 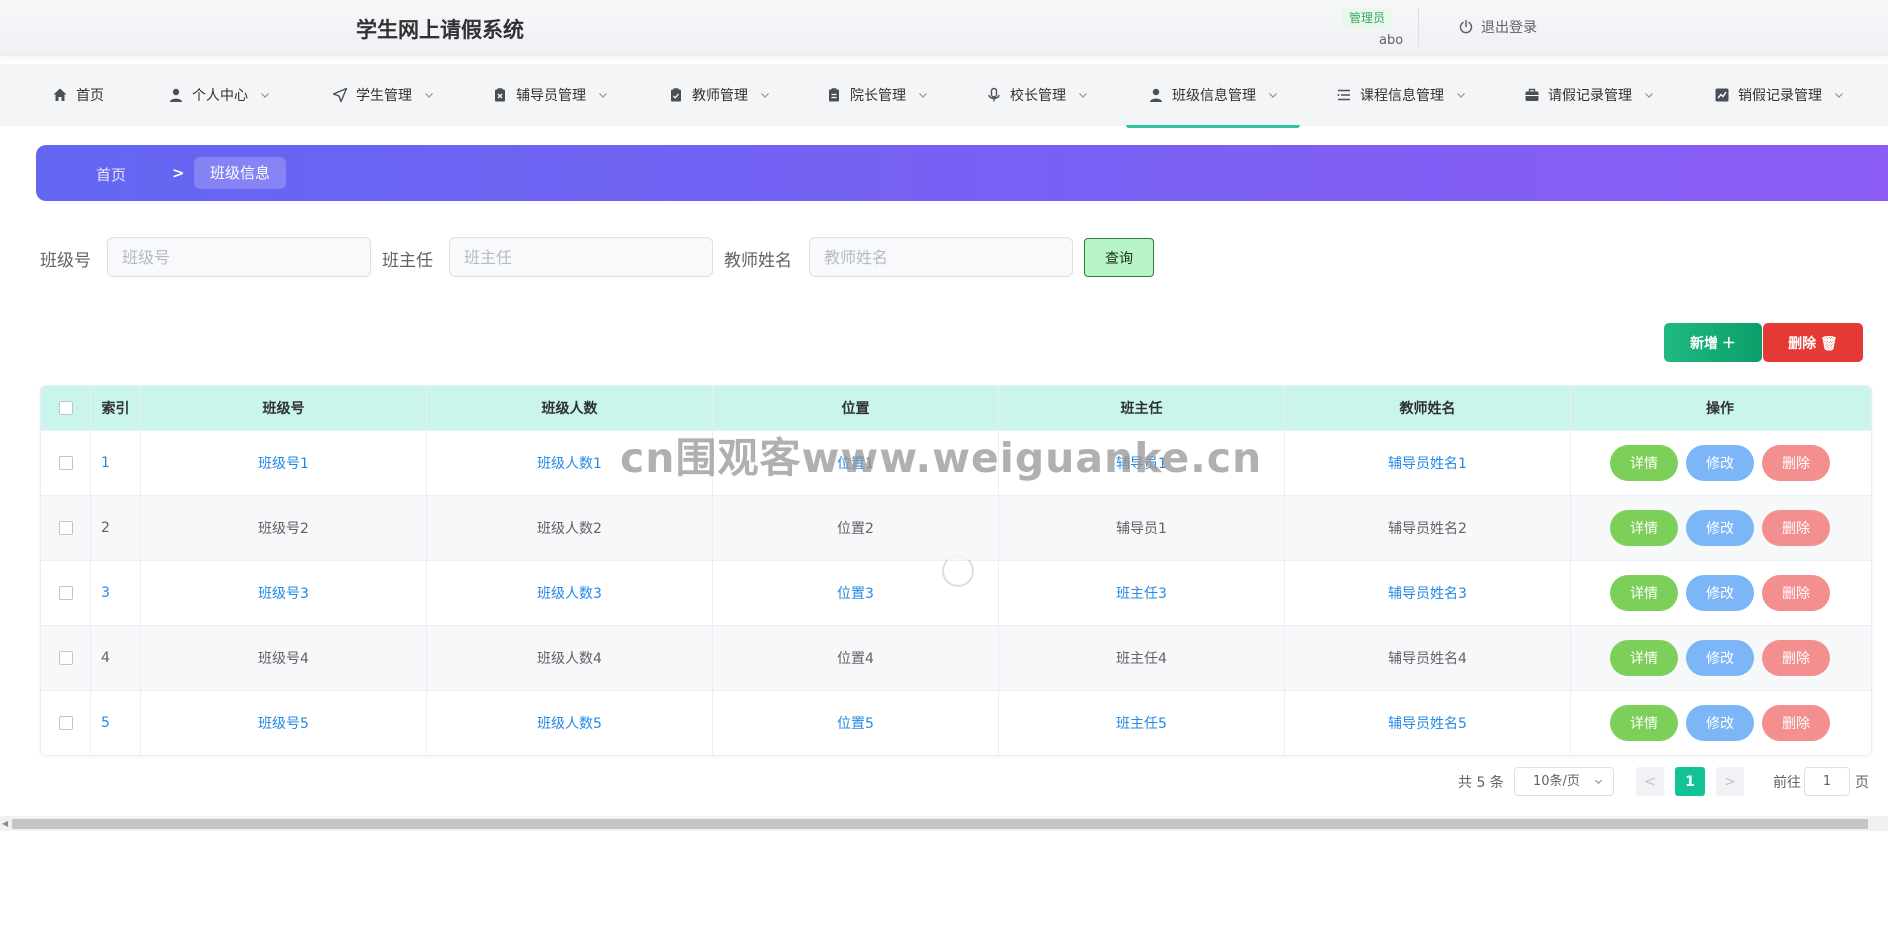 I want to click on column-header: 操作, so click(x=1720, y=409).